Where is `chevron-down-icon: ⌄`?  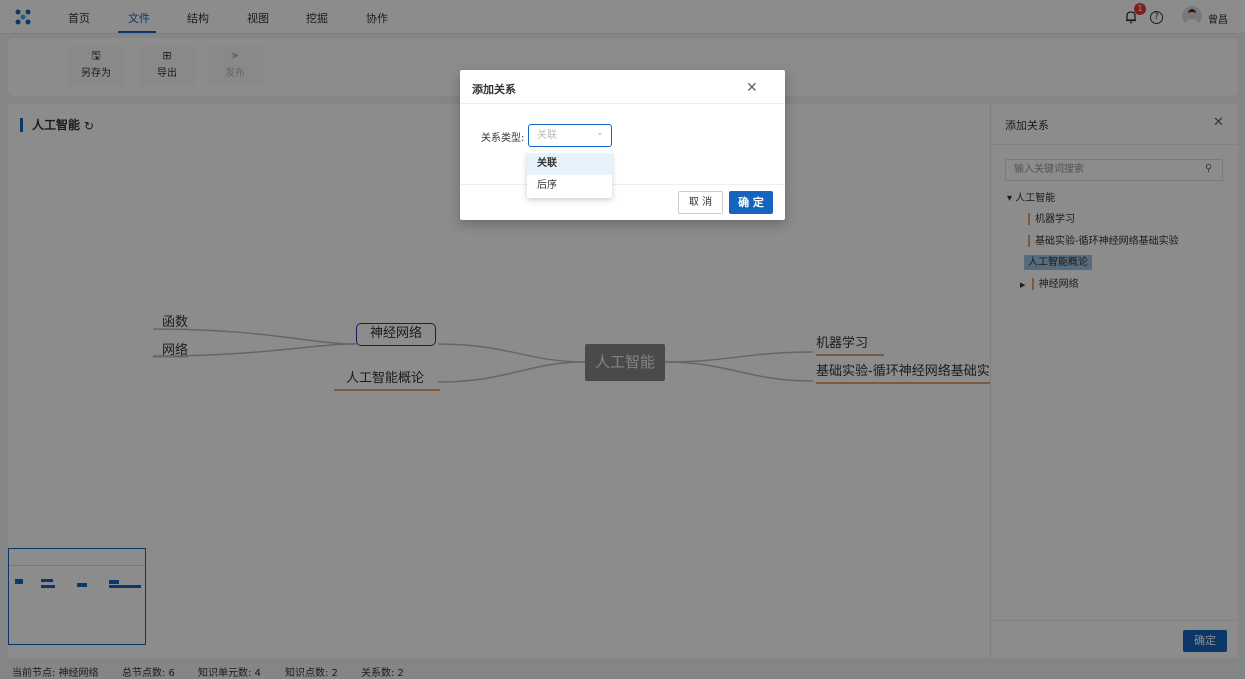
chevron-down-icon: ⌄ is located at coordinates (600, 133).